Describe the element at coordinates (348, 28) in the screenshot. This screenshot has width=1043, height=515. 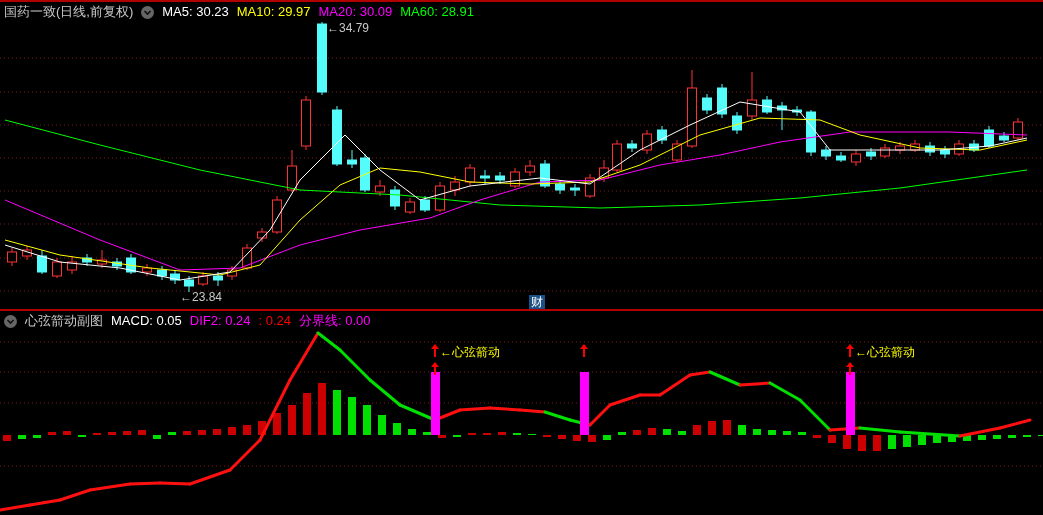
I see `high-price-label: ←34.79` at that location.